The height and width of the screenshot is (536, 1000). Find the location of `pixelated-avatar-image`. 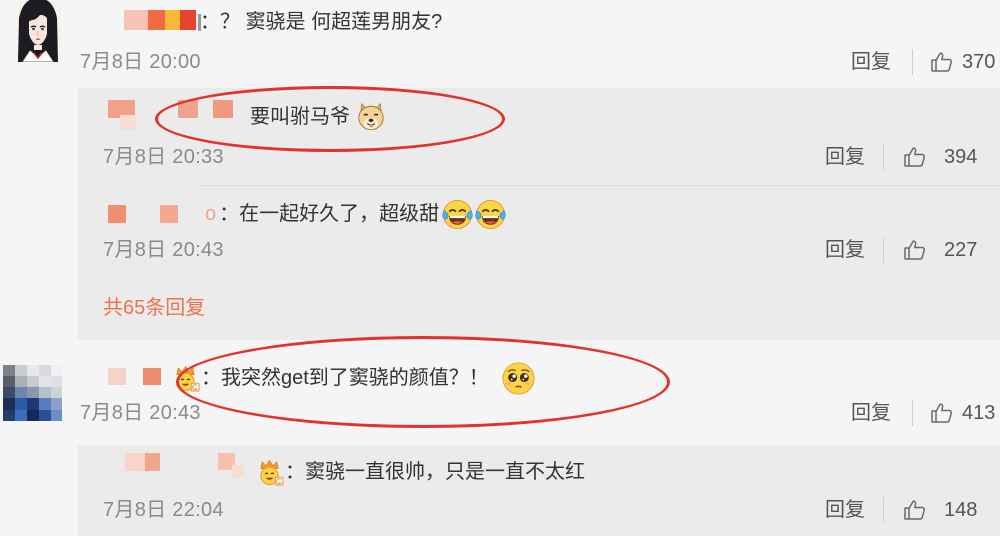

pixelated-avatar-image is located at coordinates (32, 393).